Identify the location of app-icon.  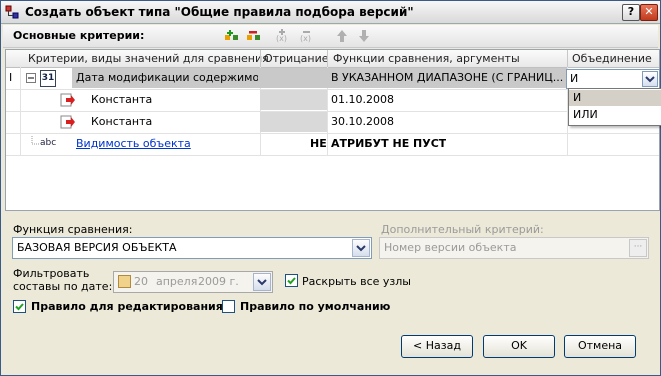
(12, 12).